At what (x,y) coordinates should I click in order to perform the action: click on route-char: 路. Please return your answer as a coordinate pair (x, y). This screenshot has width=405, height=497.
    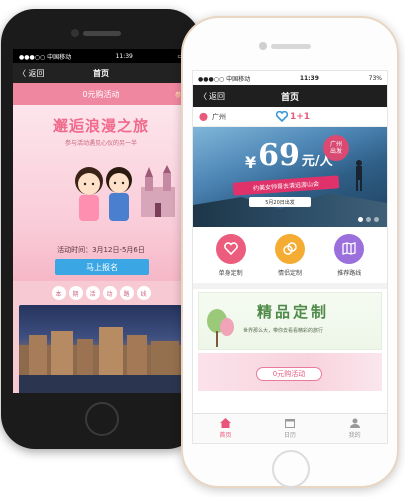
    Looking at the image, I should click on (126, 293).